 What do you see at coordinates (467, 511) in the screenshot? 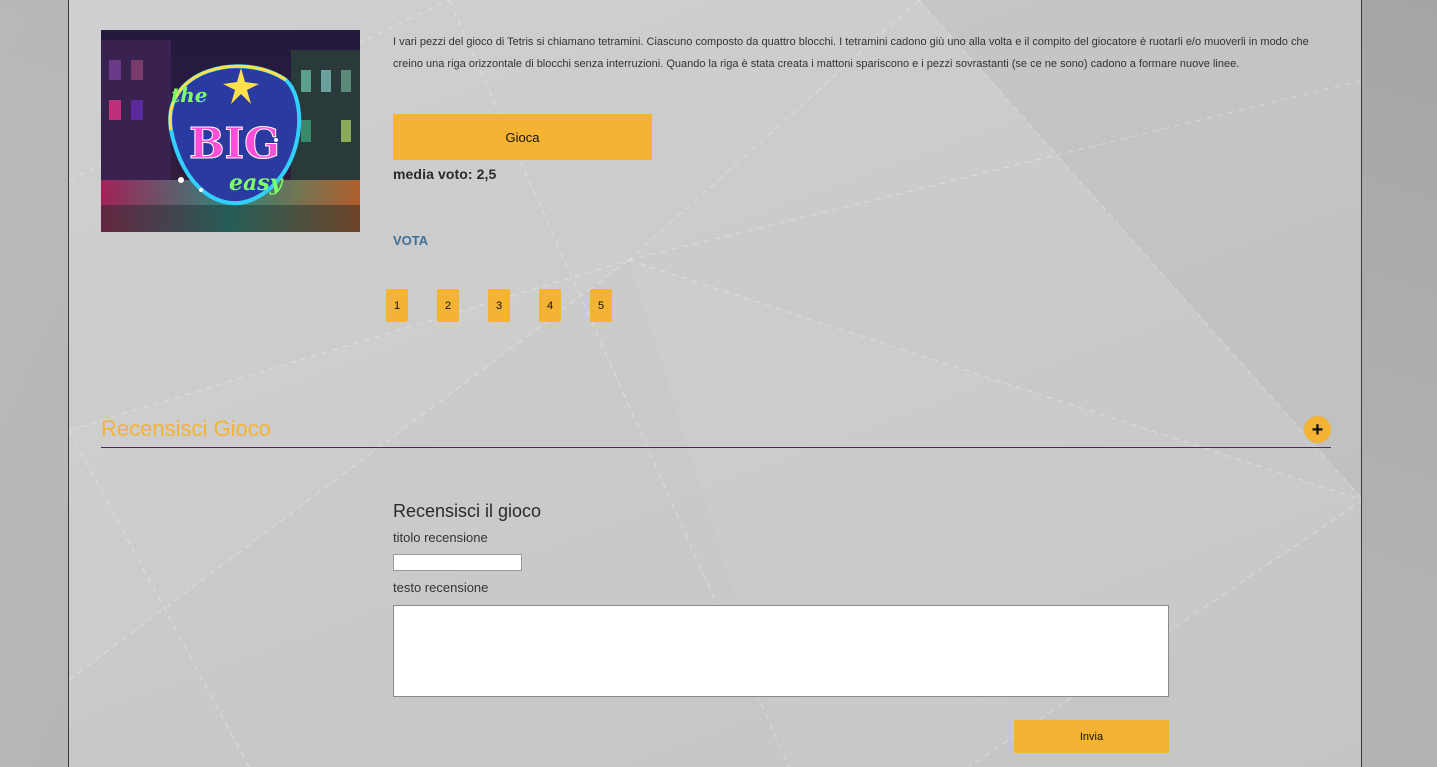
I see `review-form-title: Recensisci il gioco` at bounding box center [467, 511].